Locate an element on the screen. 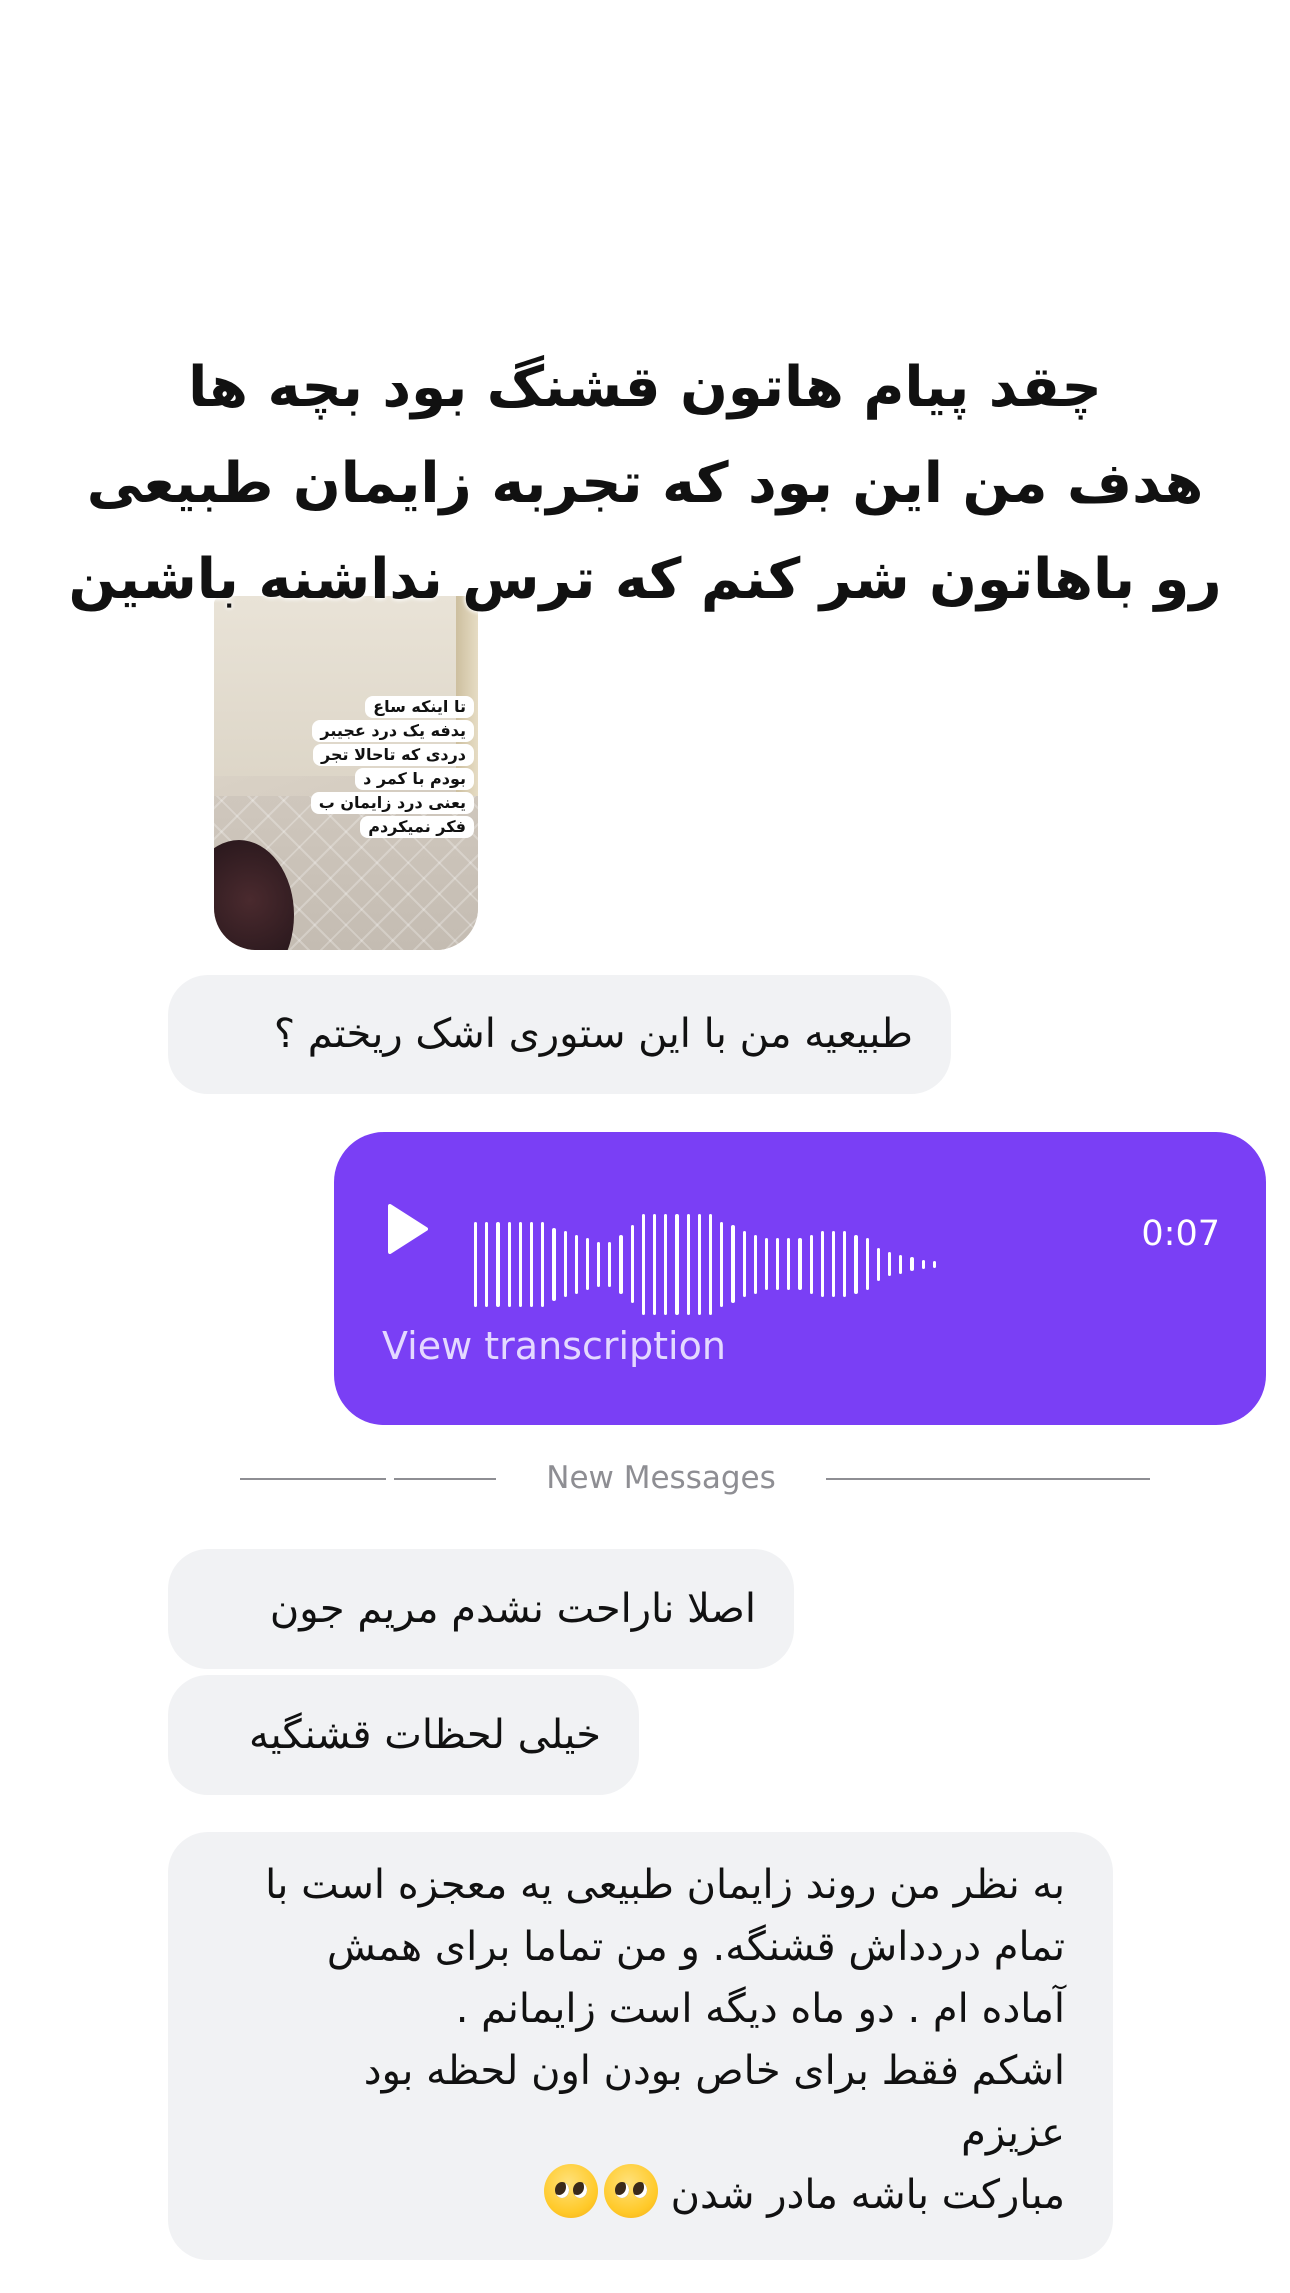 Image resolution: width=1290 pixels, height=2293 pixels. message-text: اصلا ناراحت نشدم مریم جون is located at coordinates (512, 1609).